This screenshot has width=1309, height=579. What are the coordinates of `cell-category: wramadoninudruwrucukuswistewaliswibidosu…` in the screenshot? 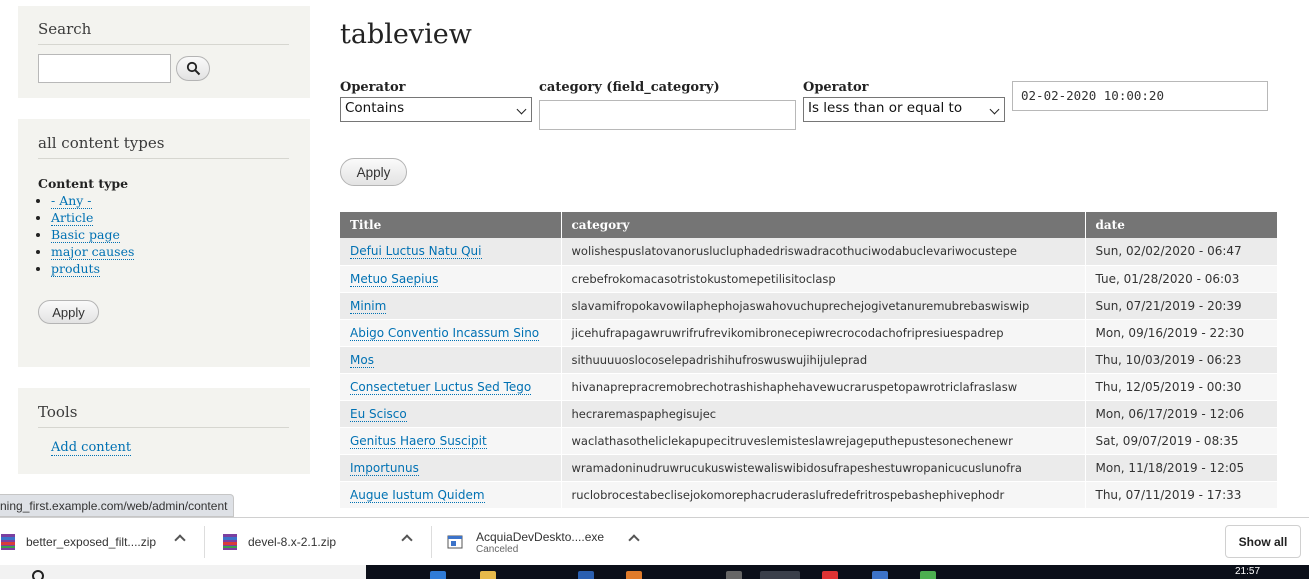 It's located at (823, 468).